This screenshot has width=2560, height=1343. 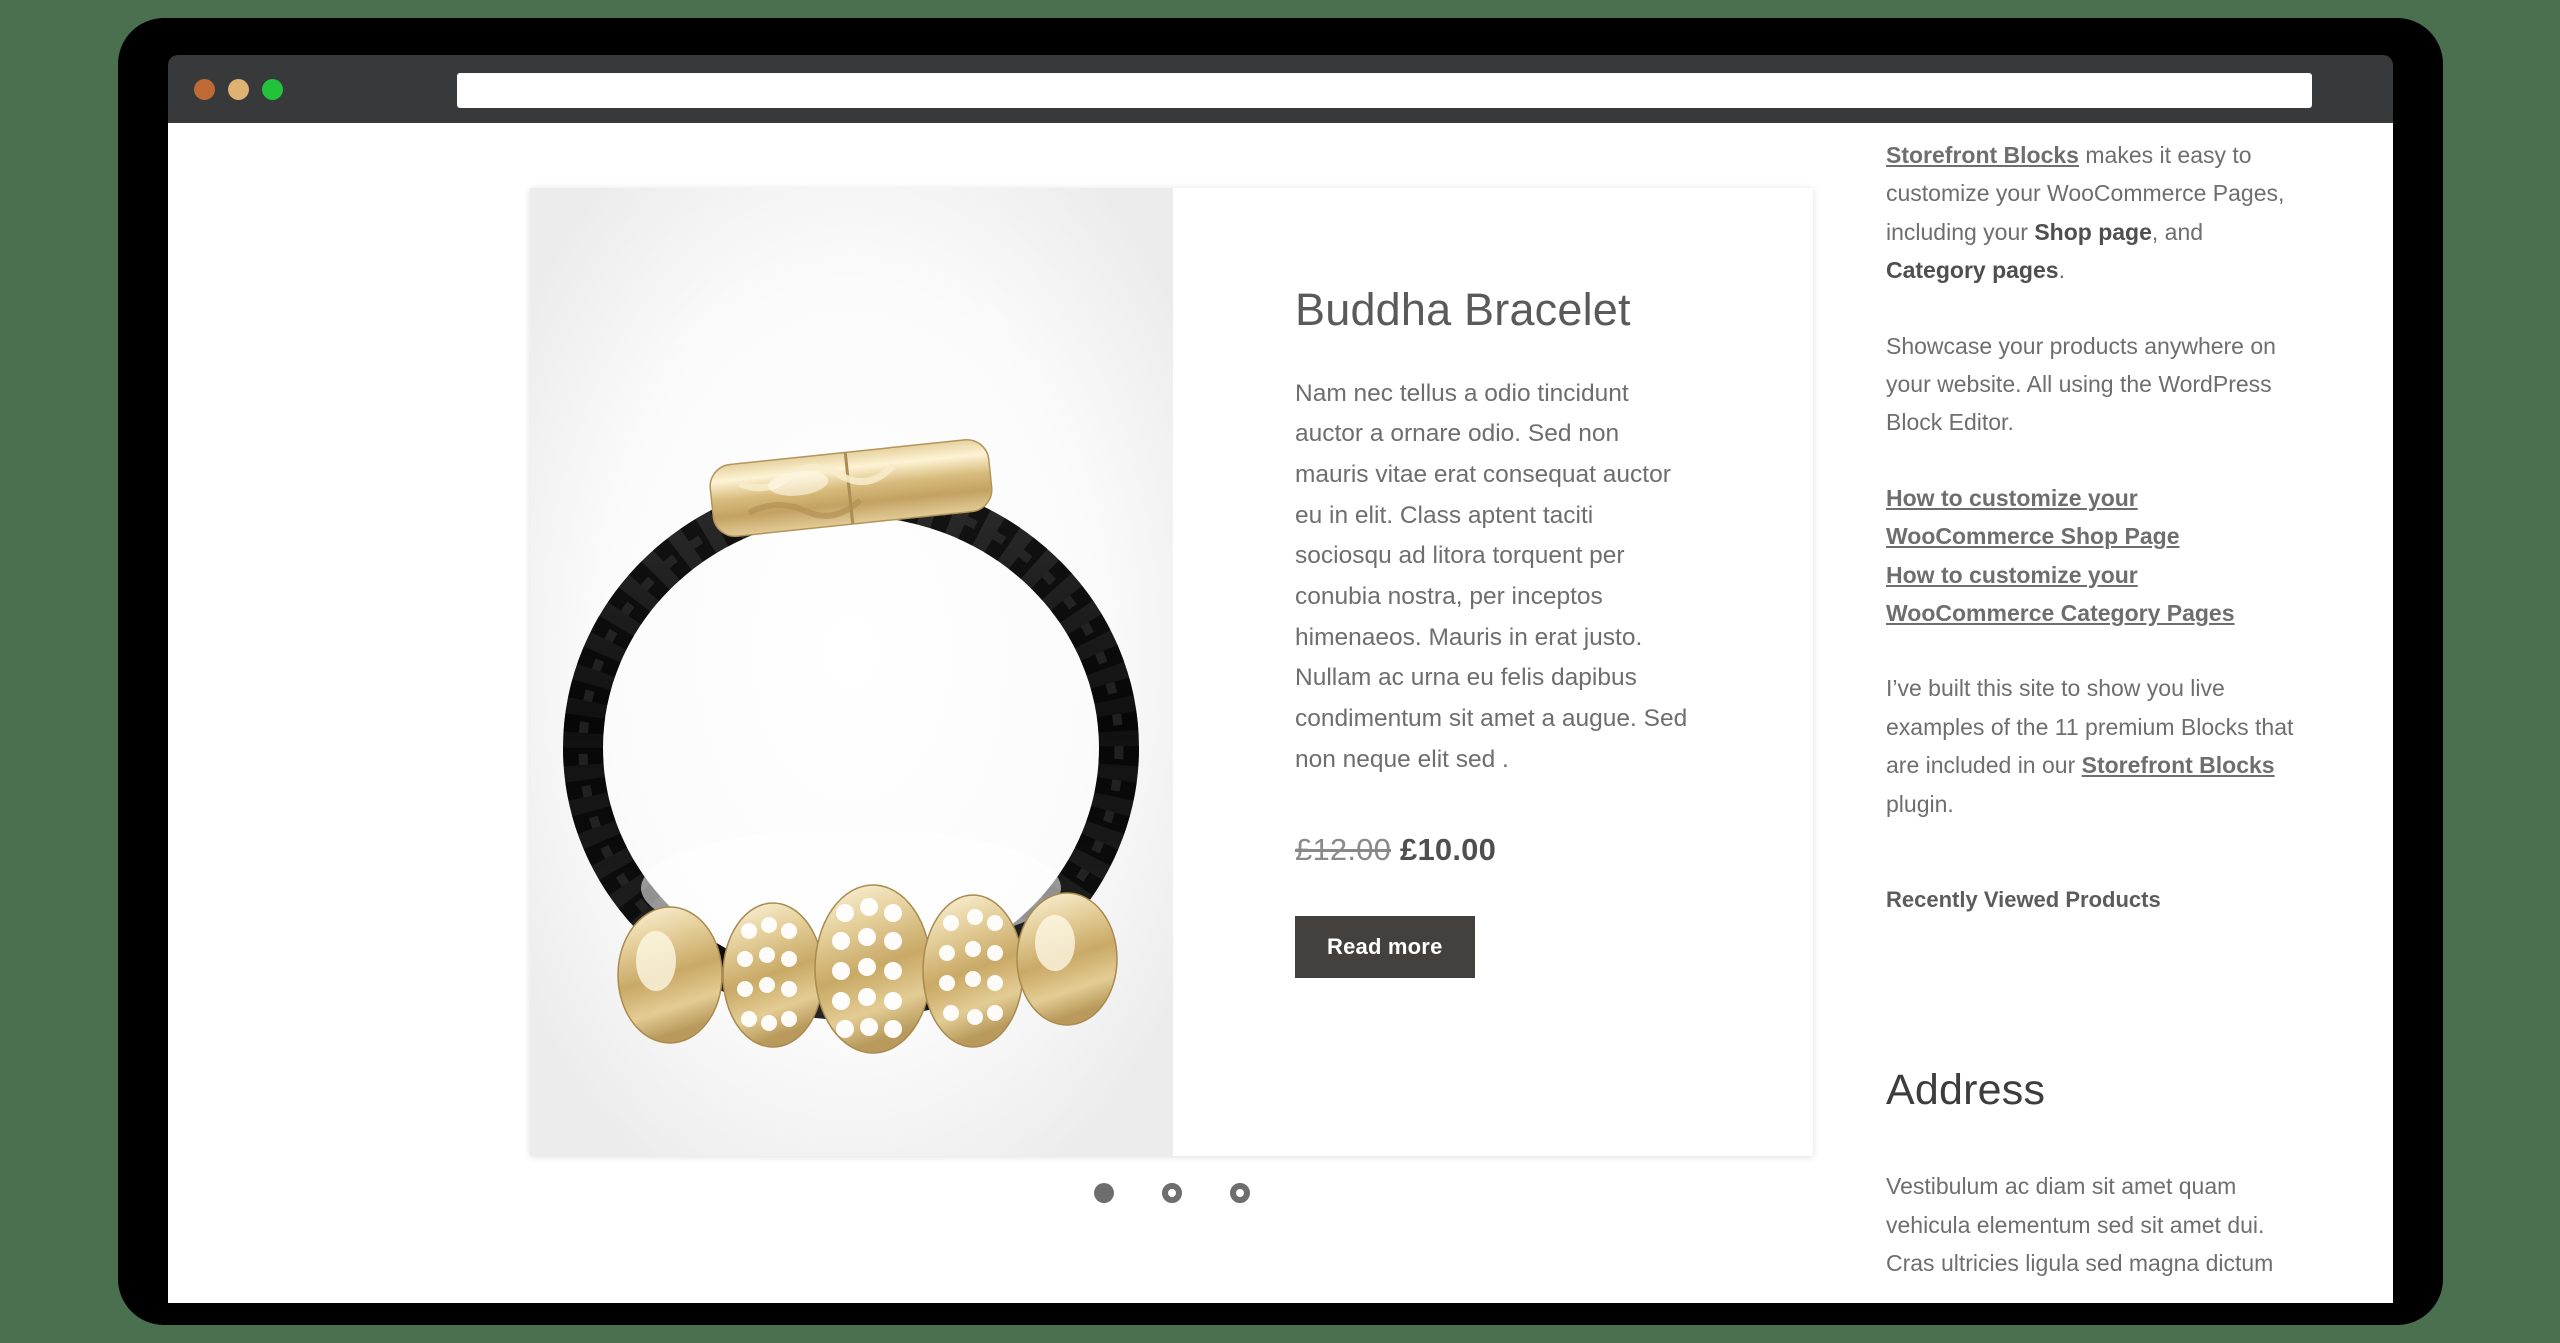 I want to click on built-text-2: plugin., so click(x=1920, y=803).